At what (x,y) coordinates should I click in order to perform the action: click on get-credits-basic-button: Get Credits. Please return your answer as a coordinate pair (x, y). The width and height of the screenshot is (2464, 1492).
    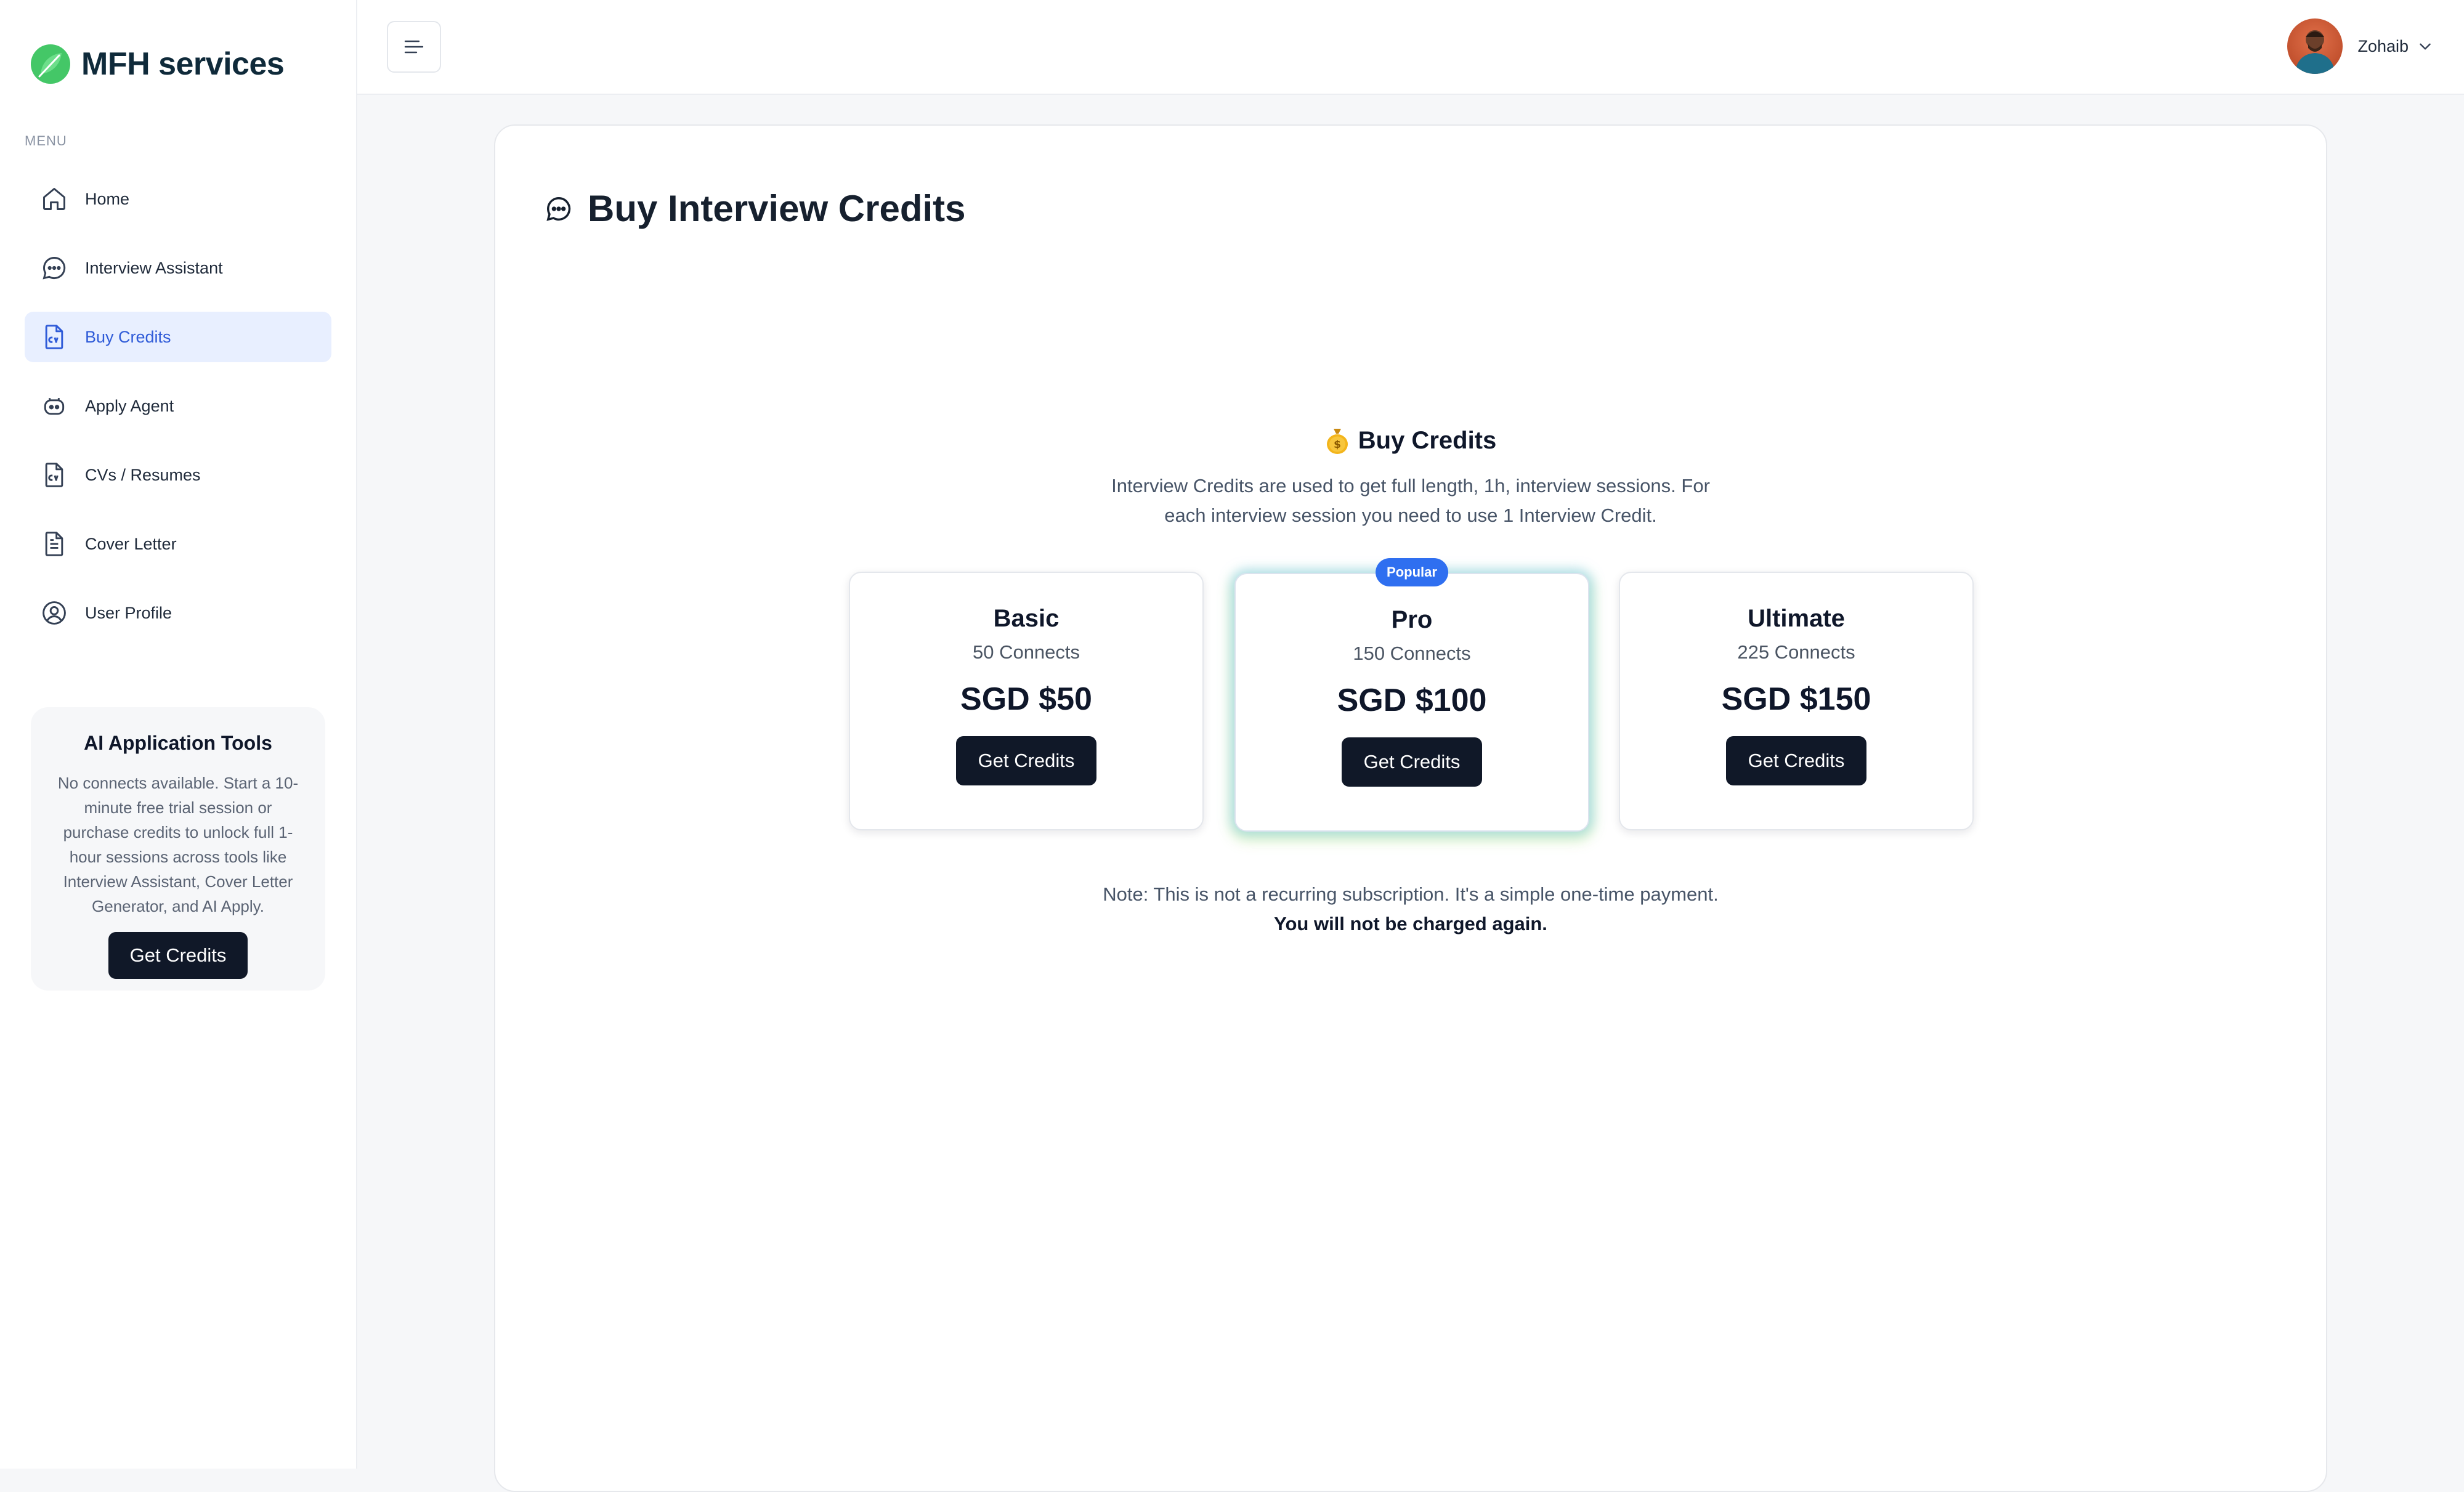
    Looking at the image, I should click on (1026, 761).